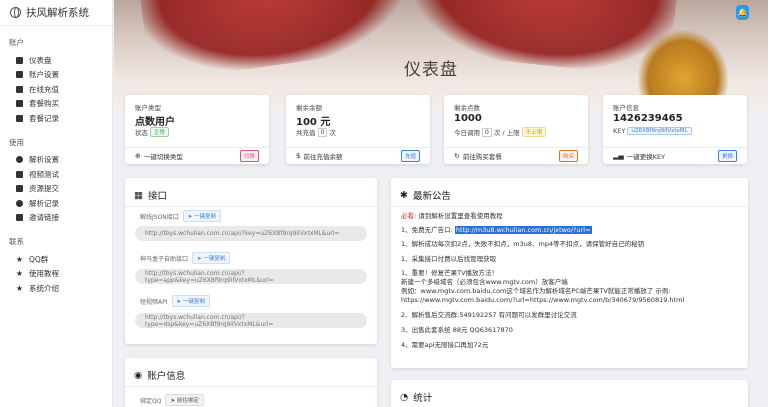  I want to click on stat-value: 100 元, so click(313, 122).